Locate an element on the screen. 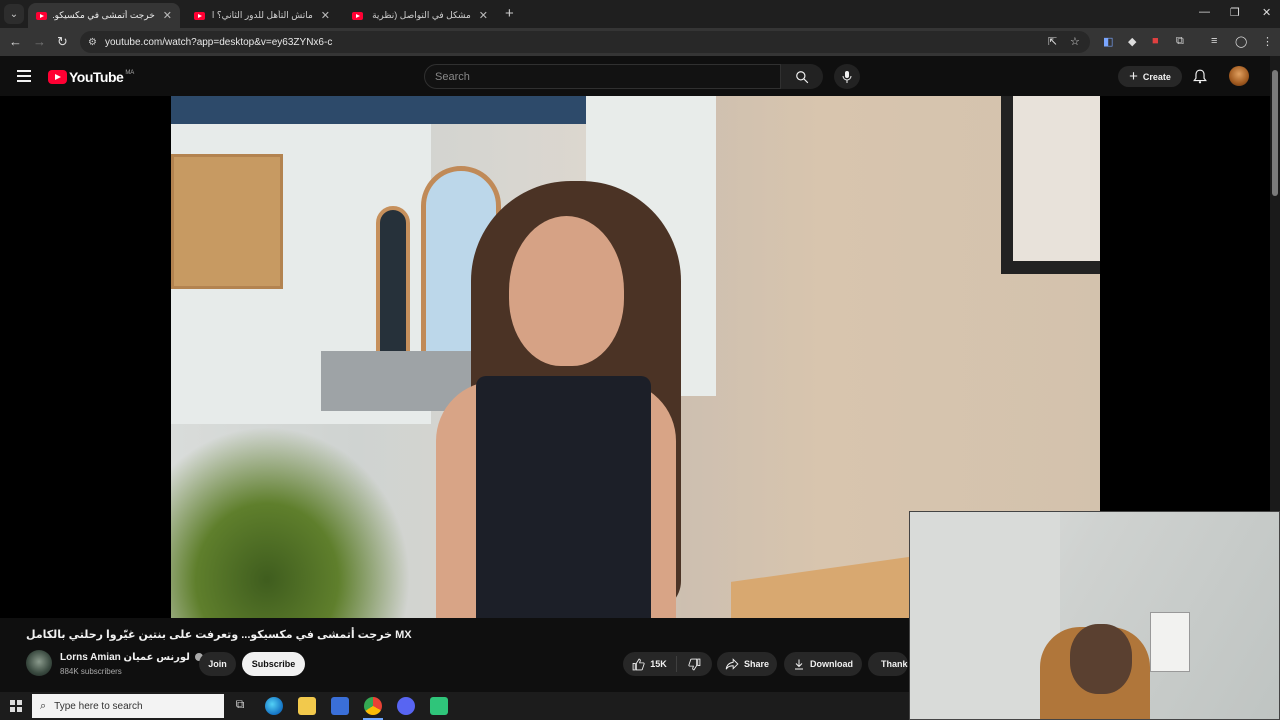 The image size is (1280, 720). tab-title: ماتش التأهل للدور الثاني؟ التشكيلة is located at coordinates (262, 15).